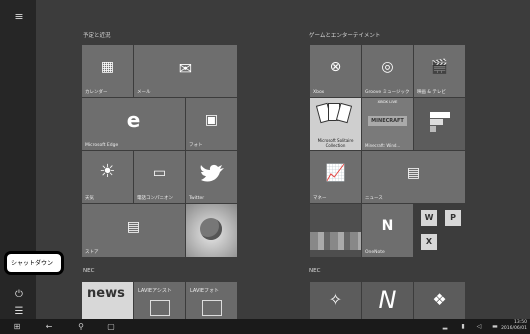 Image resolution: width=530 pixels, height=334 pixels. I want to click on tile-nec-app-3: ❖, so click(439, 300).